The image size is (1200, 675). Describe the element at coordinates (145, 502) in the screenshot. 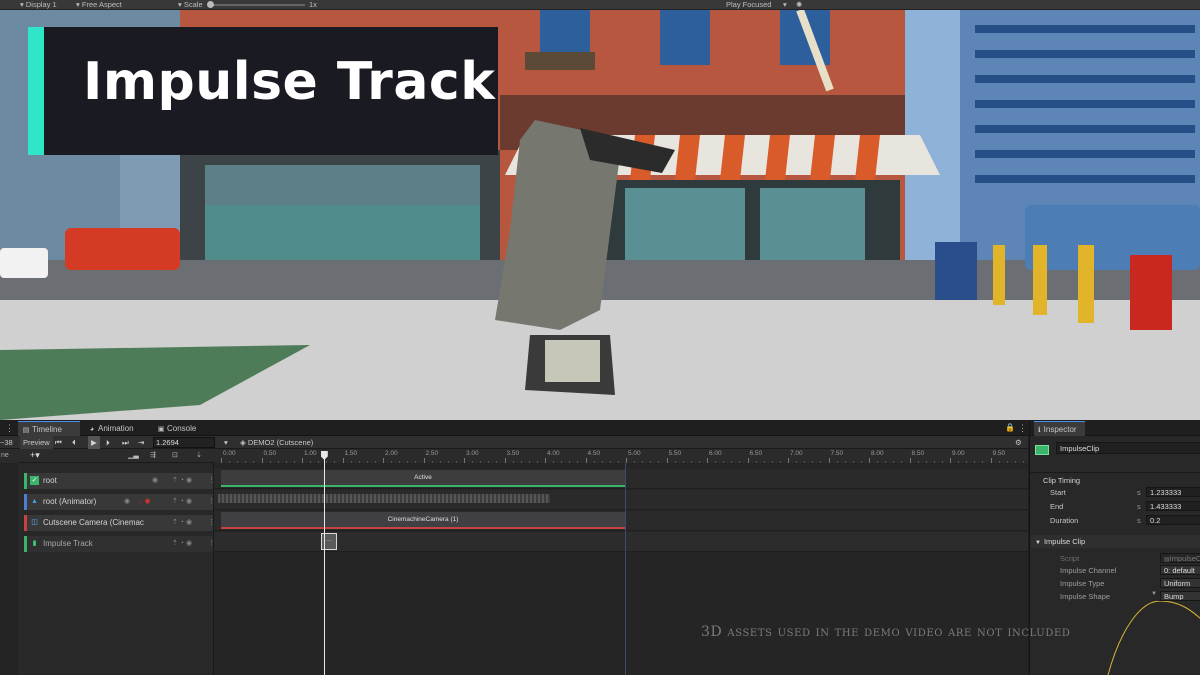

I see `record-icon: ⸝ ◉` at that location.